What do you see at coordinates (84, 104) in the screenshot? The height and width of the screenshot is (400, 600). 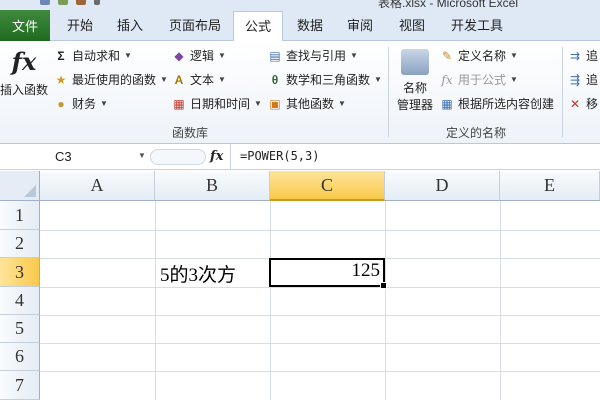 I see `financial-label: 财务` at bounding box center [84, 104].